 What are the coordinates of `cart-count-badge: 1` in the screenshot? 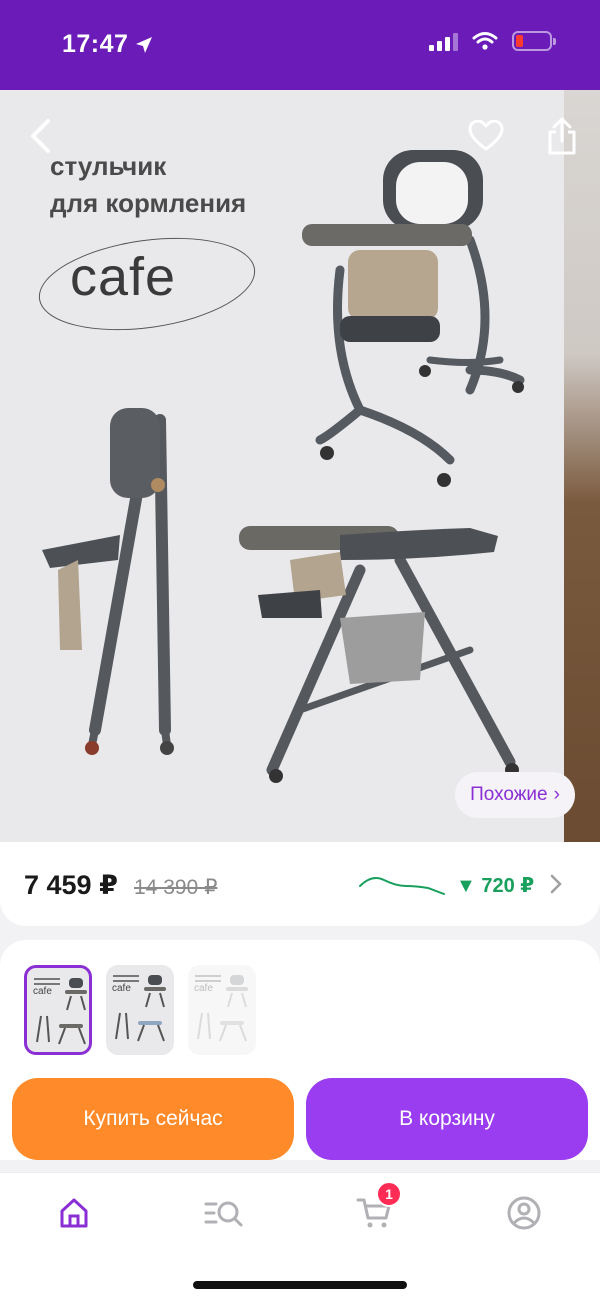 It's located at (389, 1194).